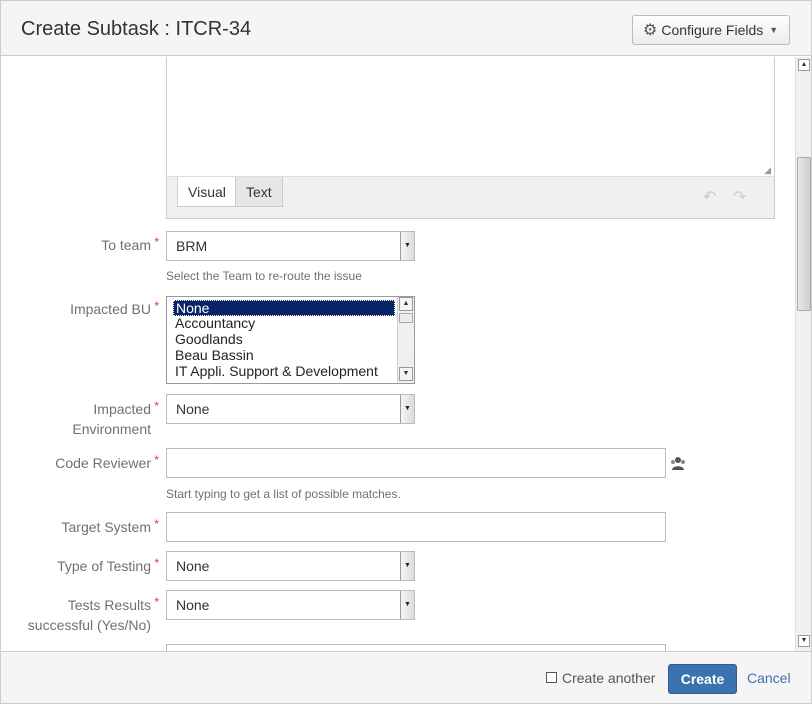  Describe the element at coordinates (416, 463) in the screenshot. I see `code-reviewer-input` at that location.